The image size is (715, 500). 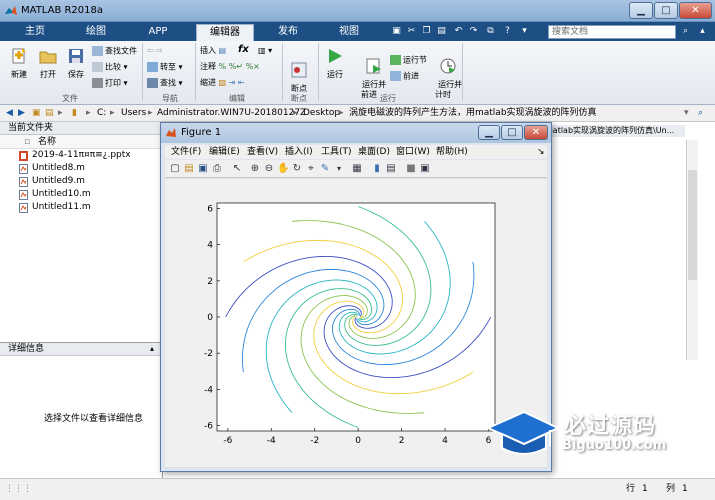 I want to click on switch-windows-icon: ⧉, so click(x=490, y=31).